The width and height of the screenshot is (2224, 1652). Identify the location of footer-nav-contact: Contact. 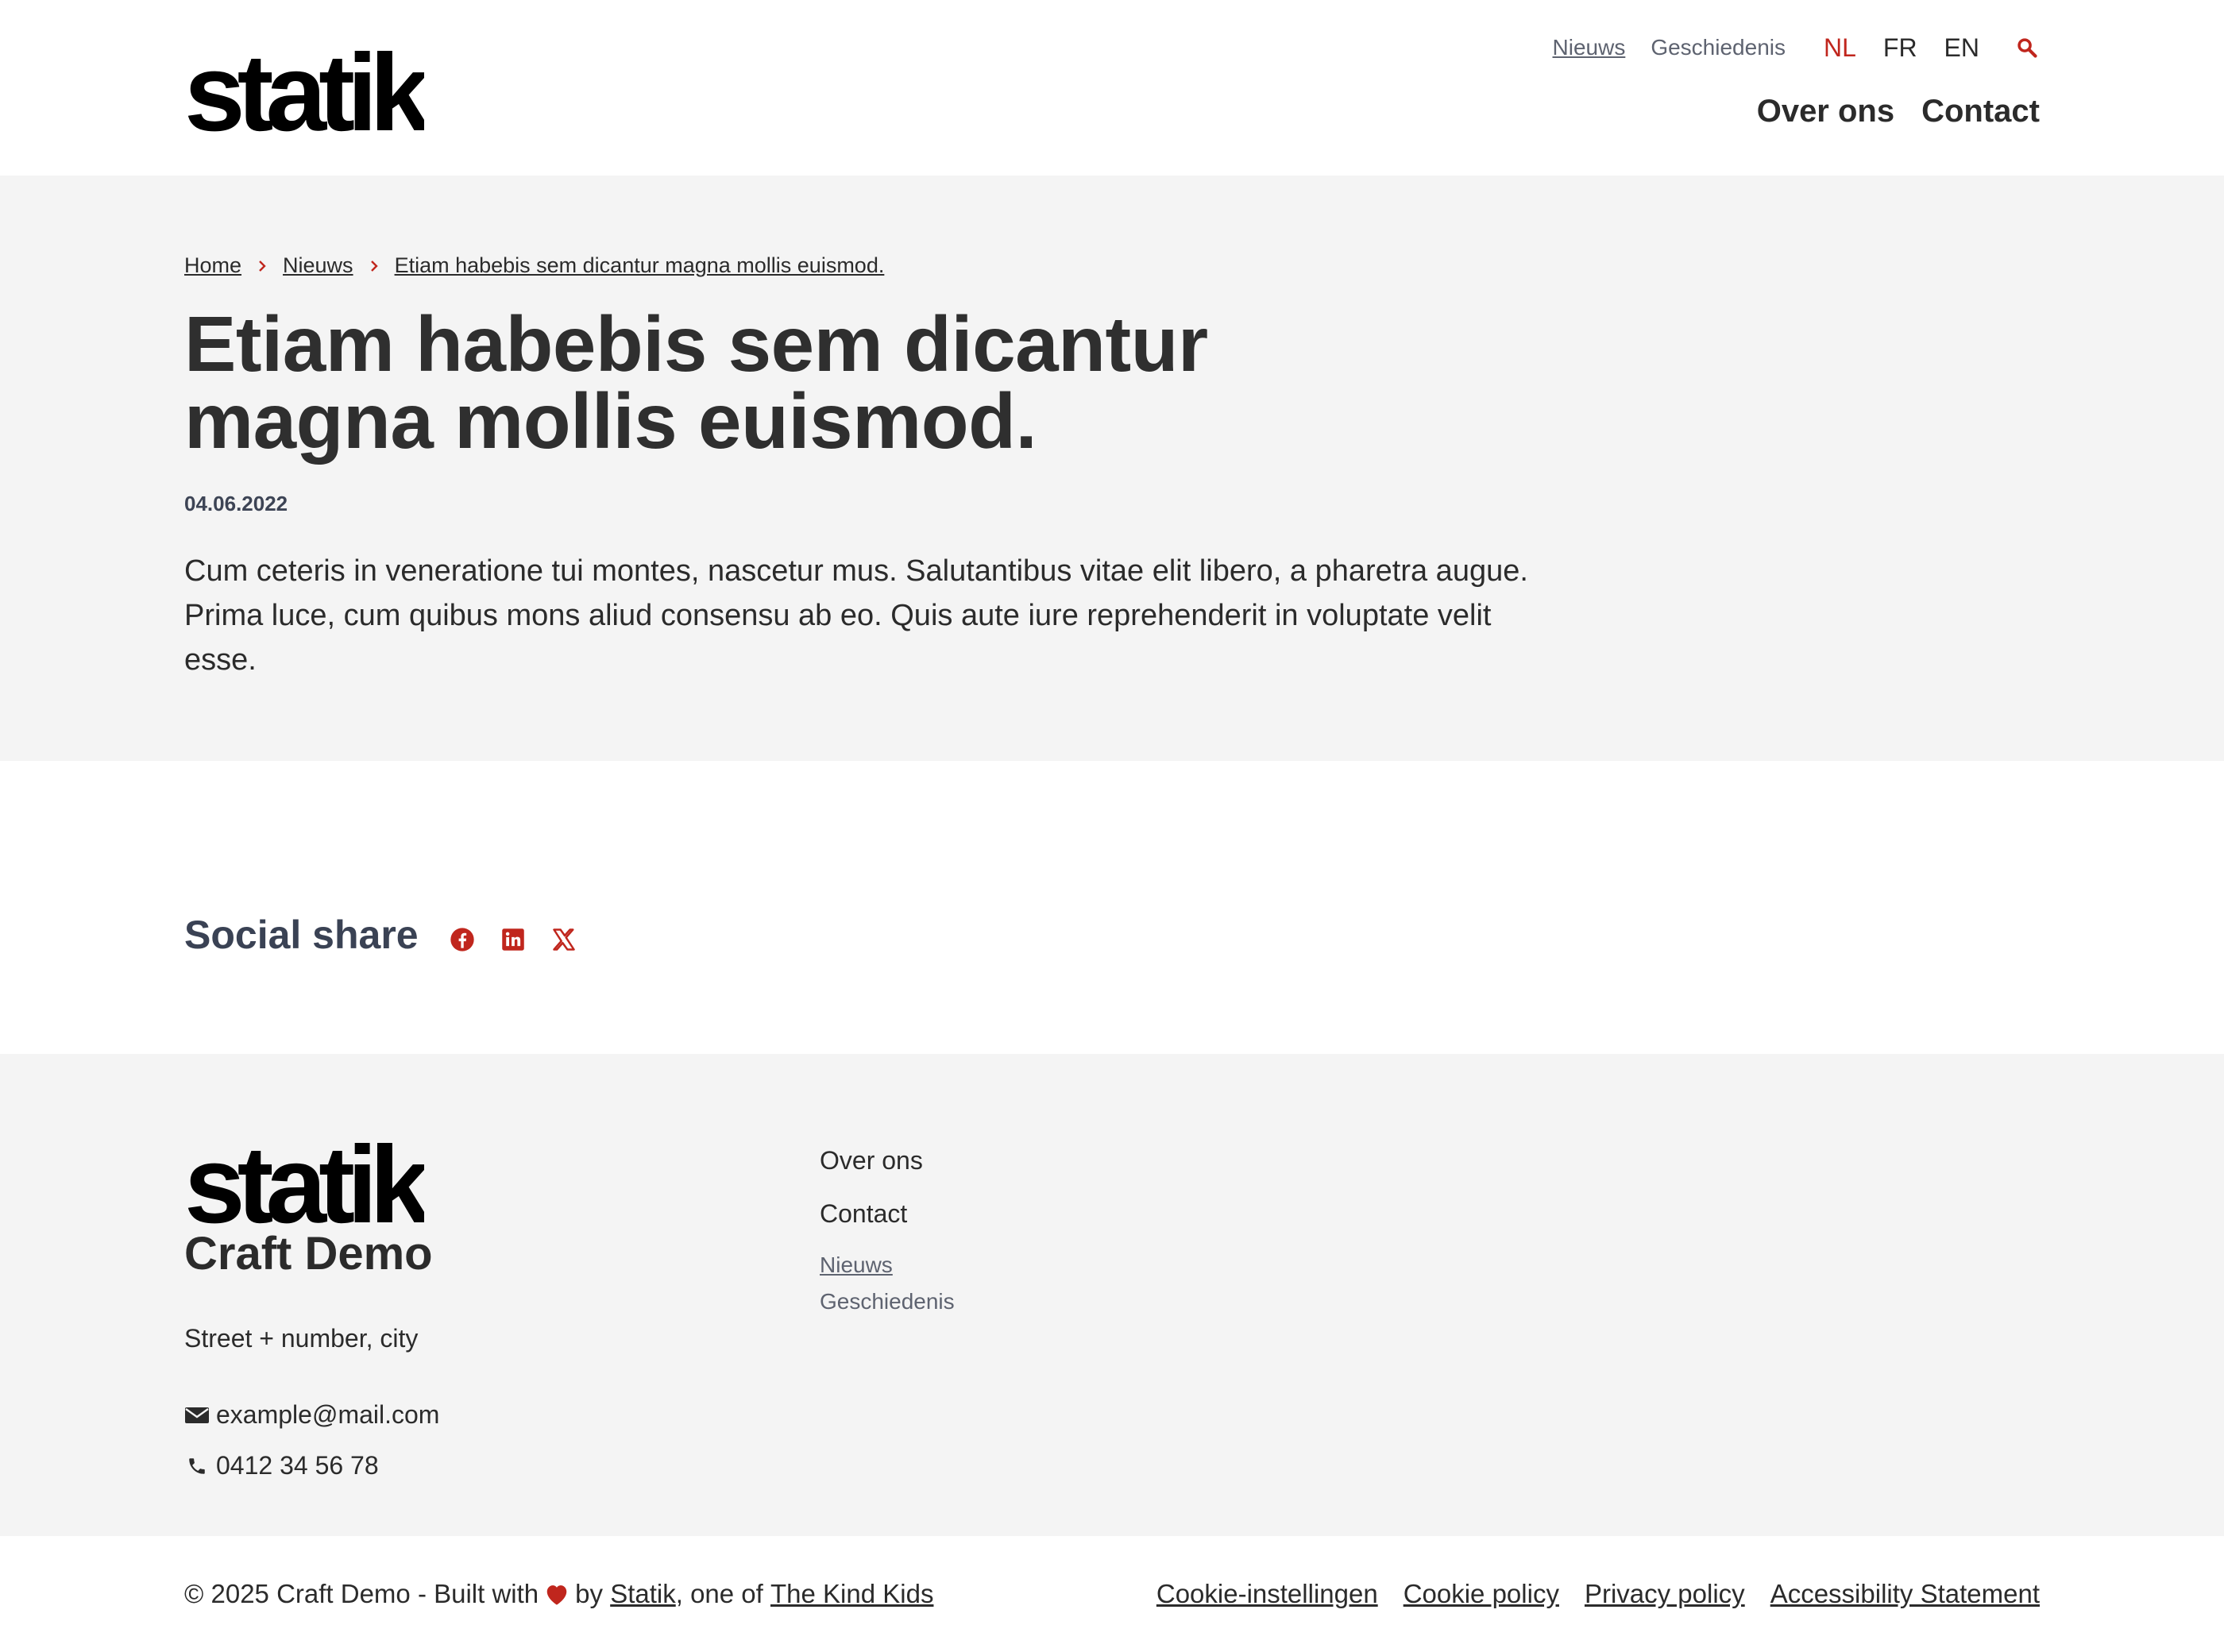
(887, 1214).